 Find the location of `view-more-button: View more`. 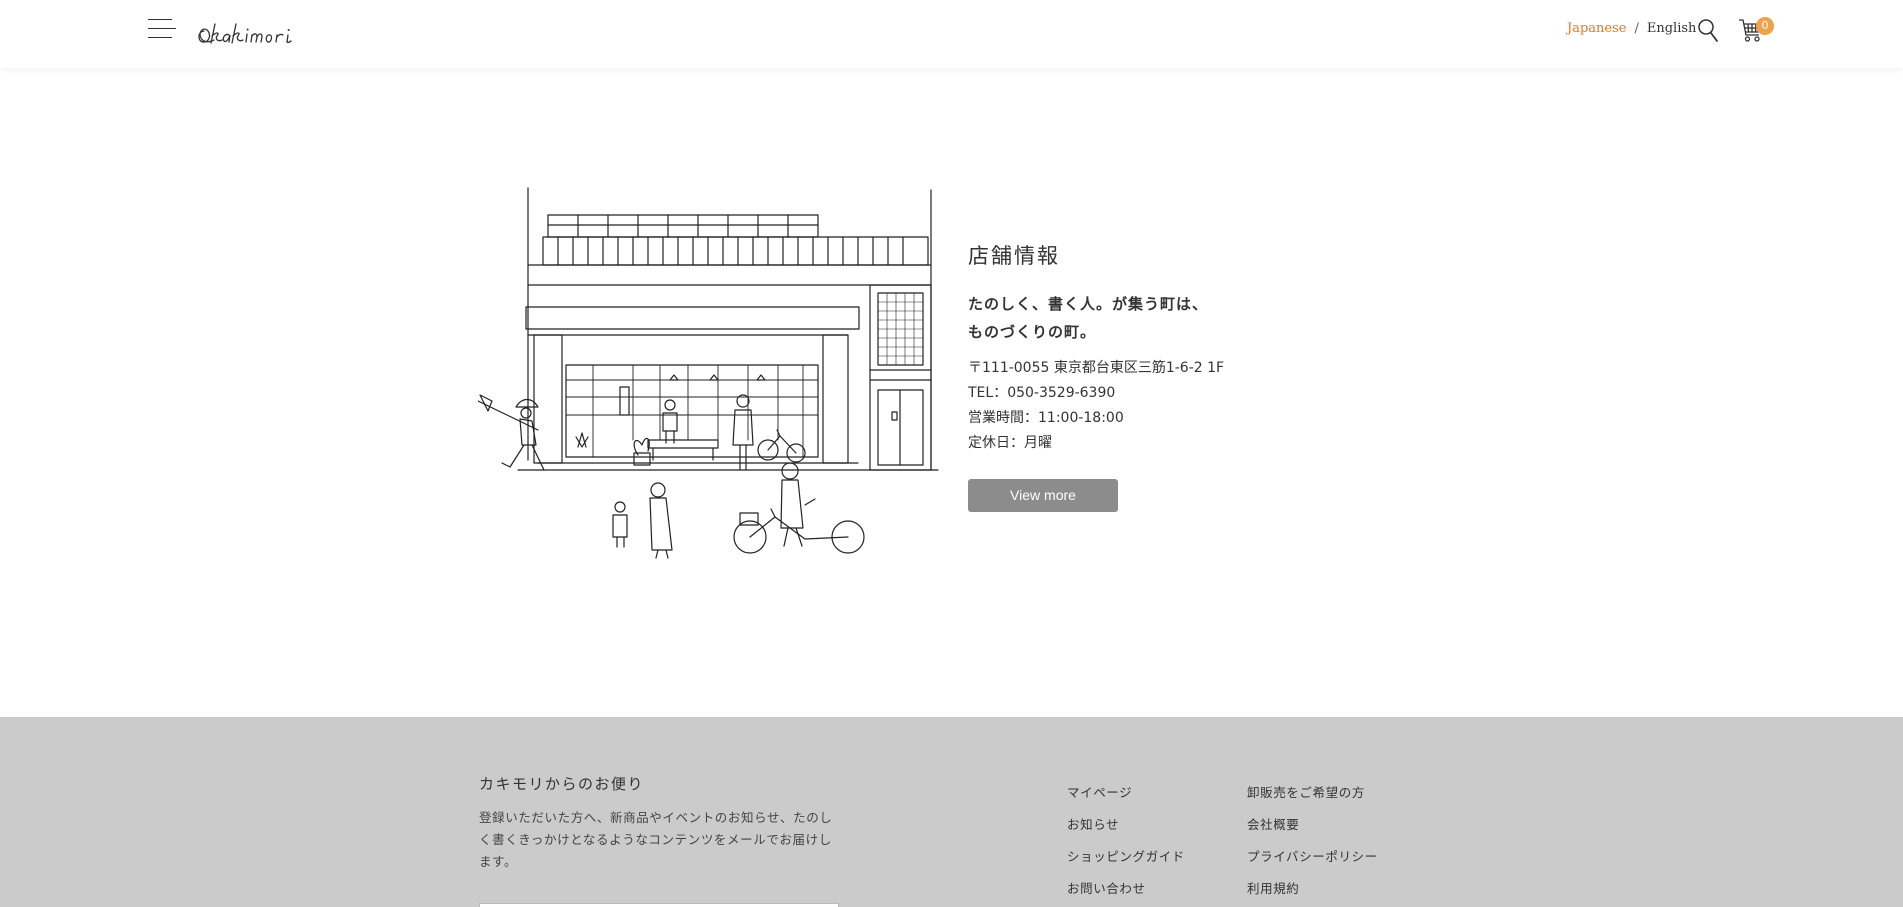

view-more-button: View more is located at coordinates (1043, 495).